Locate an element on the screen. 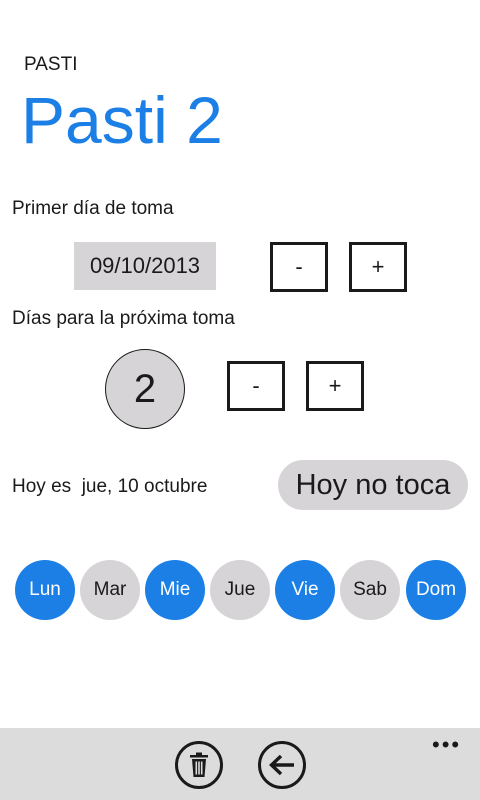 The height and width of the screenshot is (800, 480). today-prefix: Hoy es is located at coordinates (42, 486).